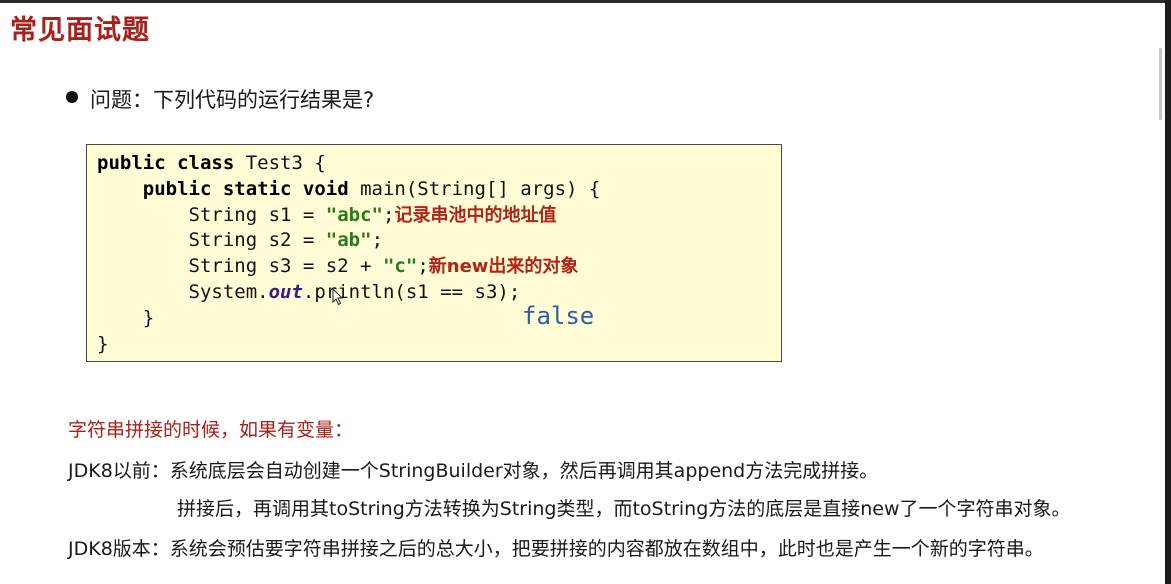  What do you see at coordinates (280, 163) in the screenshot?
I see `code-text: Test3 {` at bounding box center [280, 163].